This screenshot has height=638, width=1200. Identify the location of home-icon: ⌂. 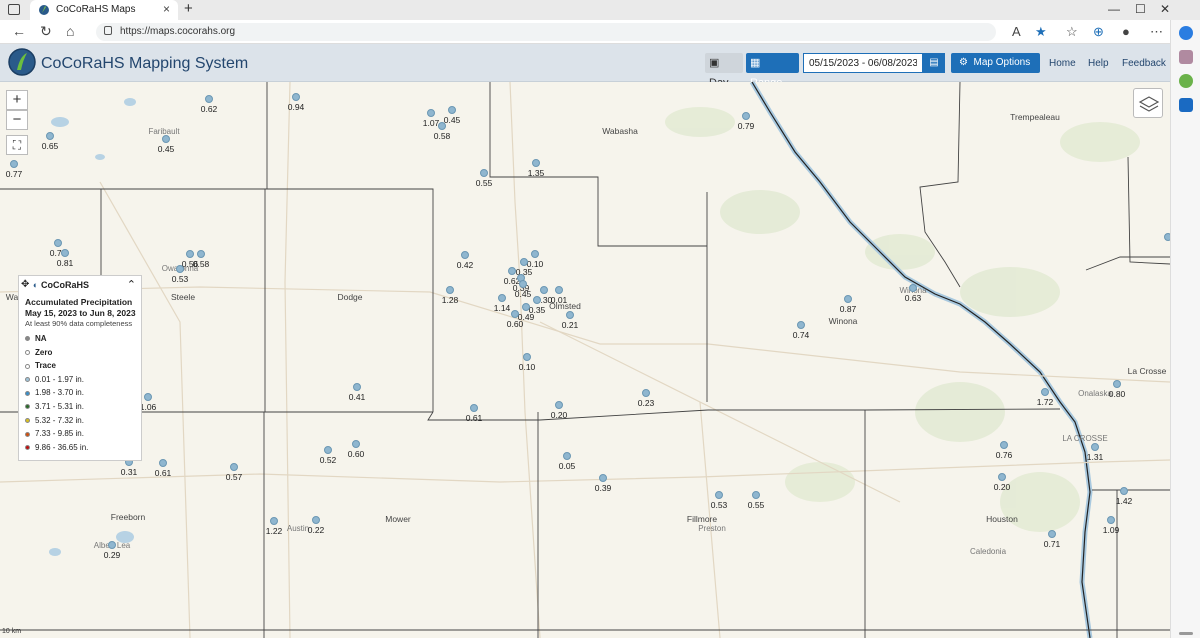
(70, 31).